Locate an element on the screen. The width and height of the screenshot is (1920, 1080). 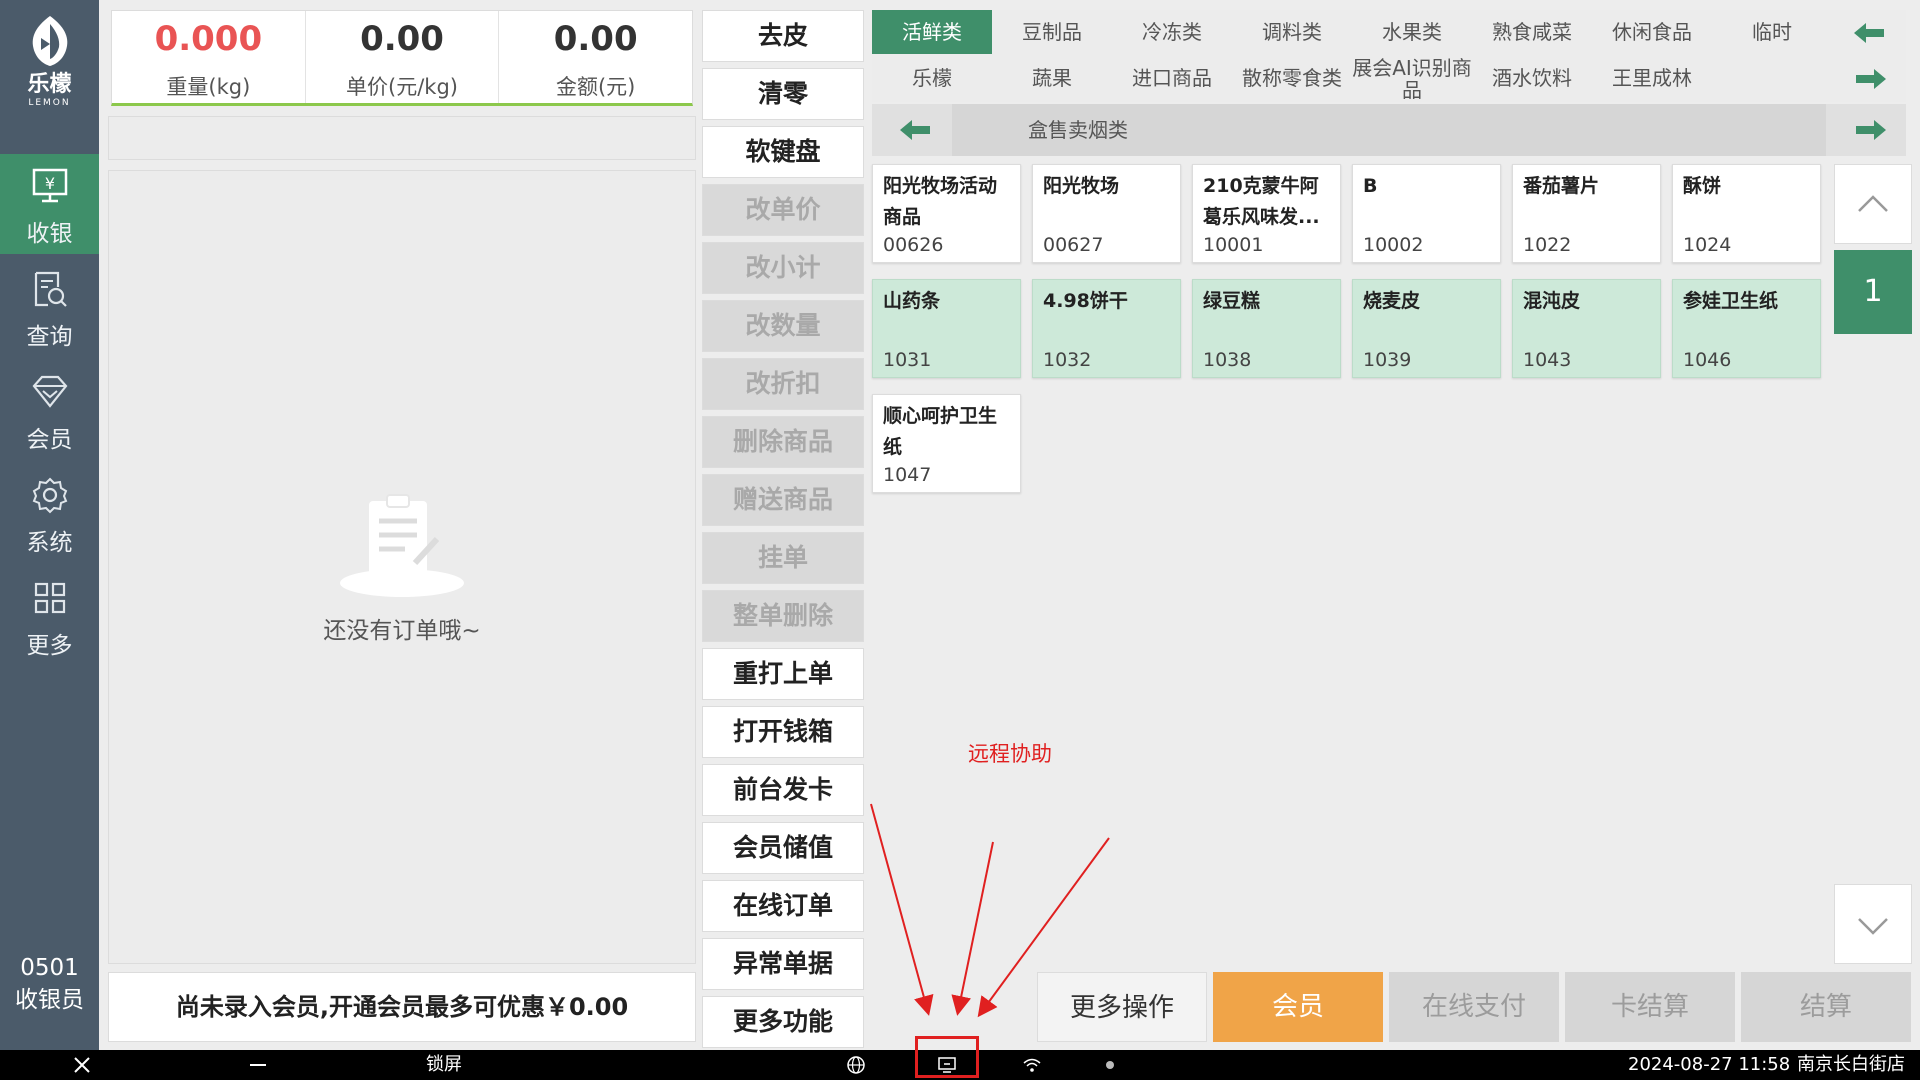
cashier-id: 0501 is located at coordinates (49, 968).